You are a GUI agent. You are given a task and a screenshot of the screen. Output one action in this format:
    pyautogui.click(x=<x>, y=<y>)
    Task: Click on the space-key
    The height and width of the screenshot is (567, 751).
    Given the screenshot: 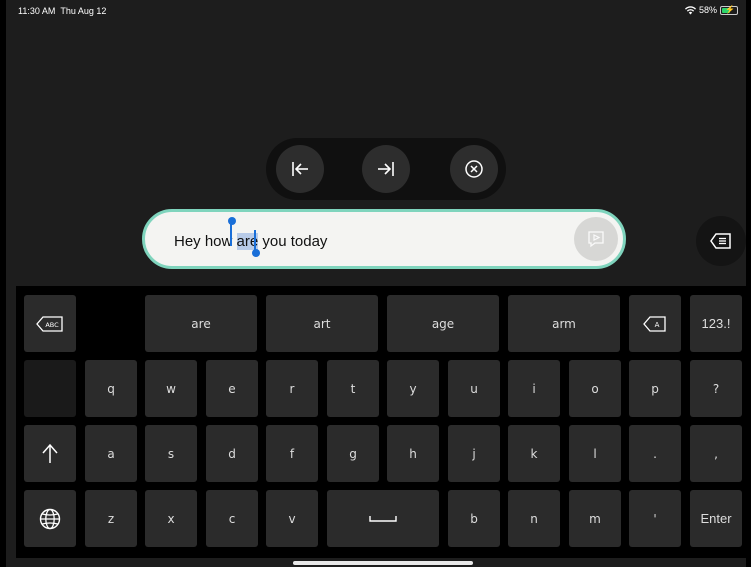 What is the action you would take?
    pyautogui.click(x=383, y=518)
    